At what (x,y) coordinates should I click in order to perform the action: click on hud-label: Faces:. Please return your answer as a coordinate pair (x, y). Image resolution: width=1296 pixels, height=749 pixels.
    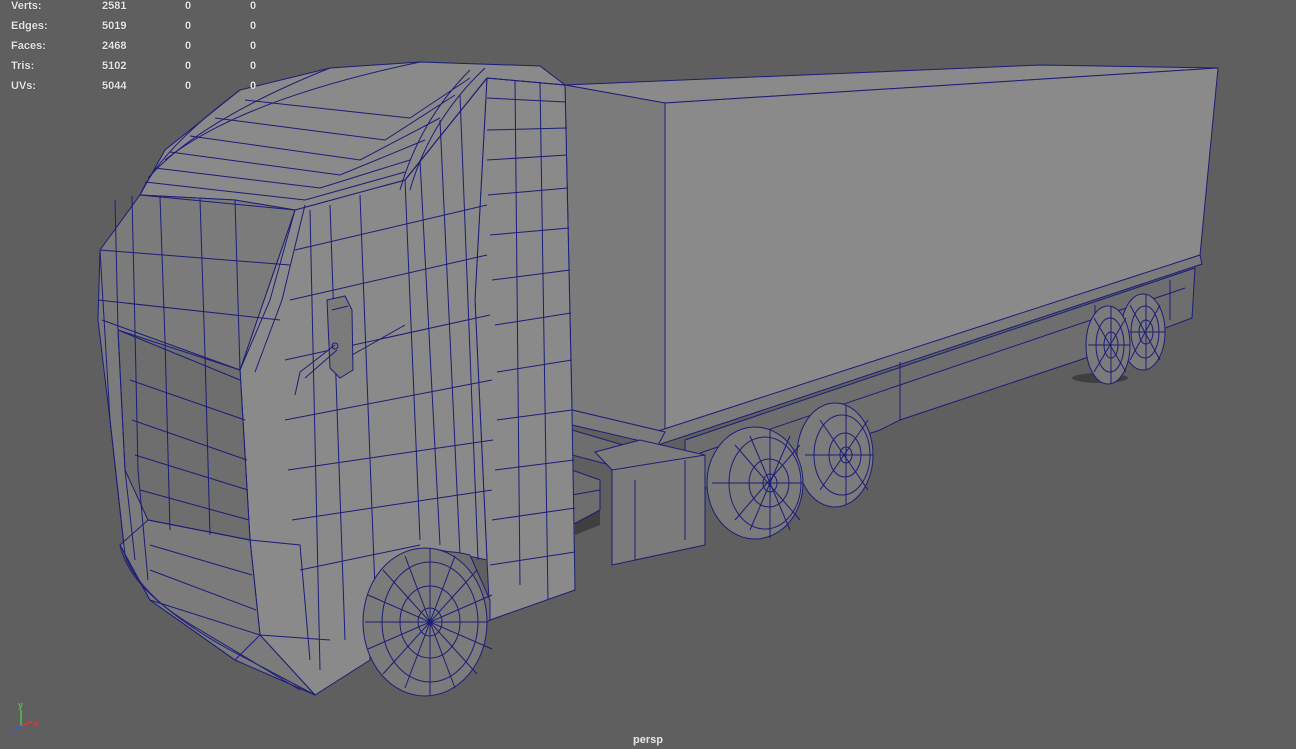
    Looking at the image, I should click on (28, 46).